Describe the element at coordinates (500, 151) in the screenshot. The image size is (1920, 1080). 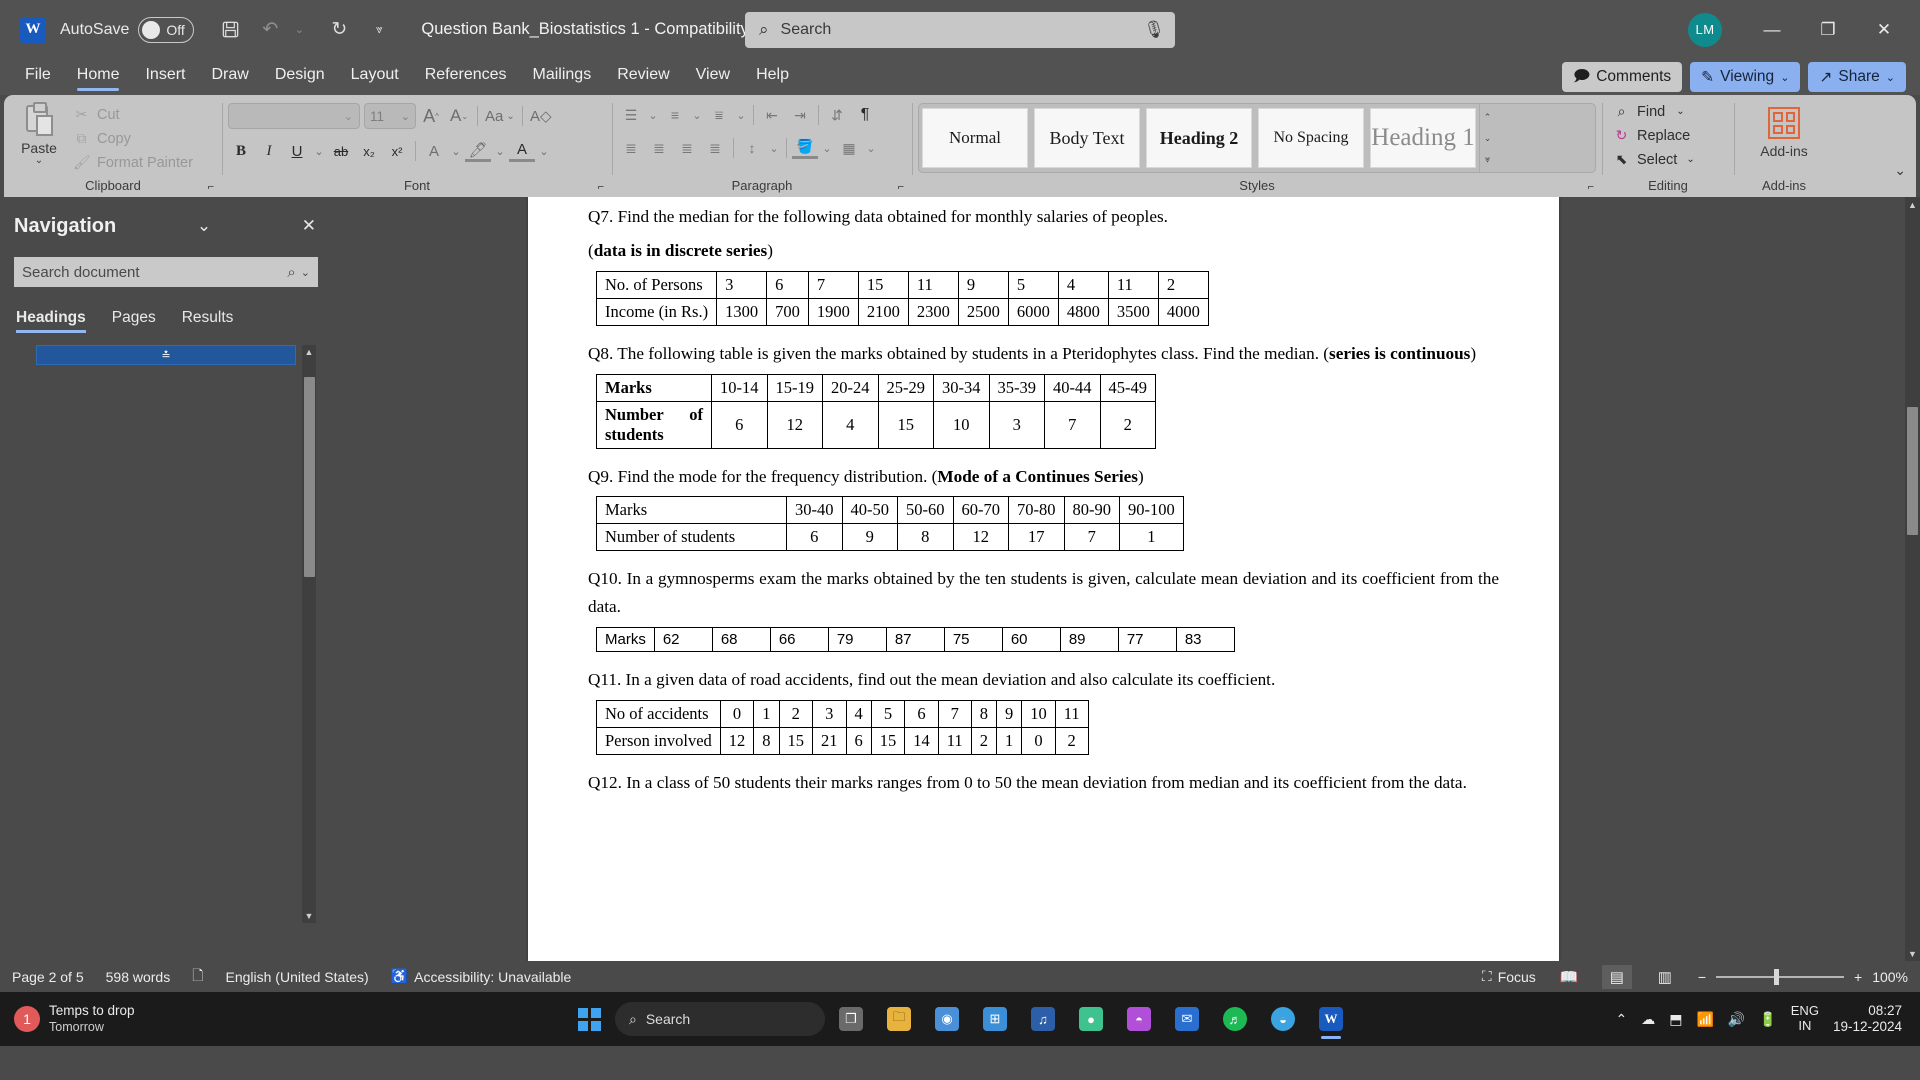
I see `highlight-dropdown-icon: ⌄` at that location.